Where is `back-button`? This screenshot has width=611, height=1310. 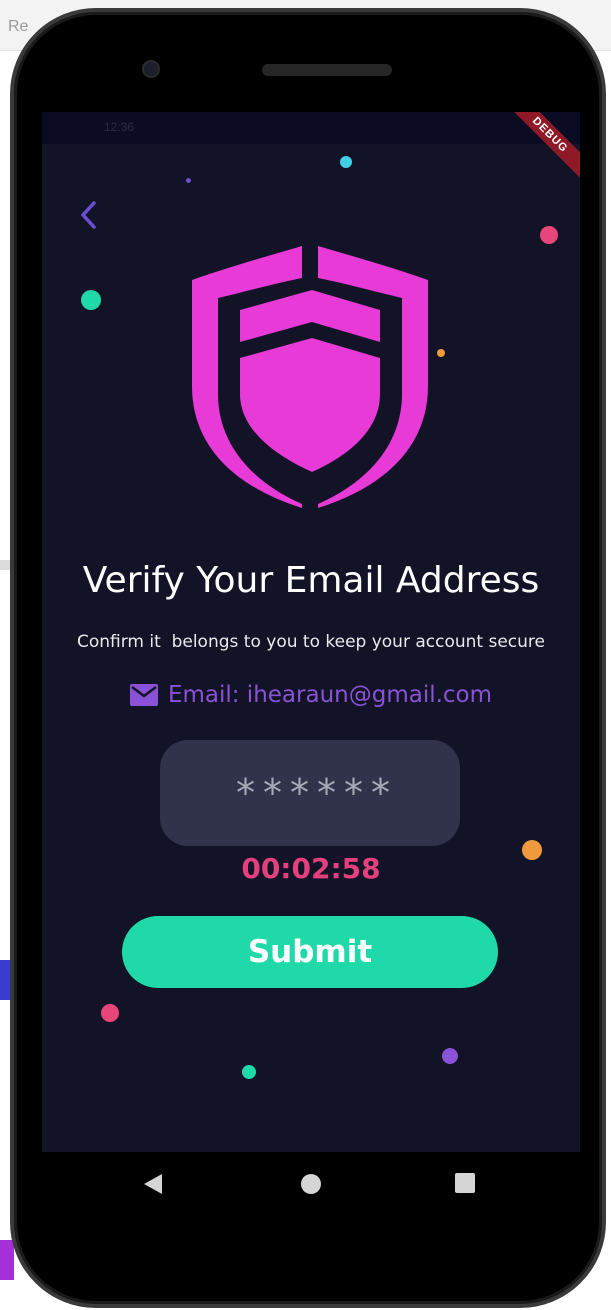
back-button is located at coordinates (90, 215).